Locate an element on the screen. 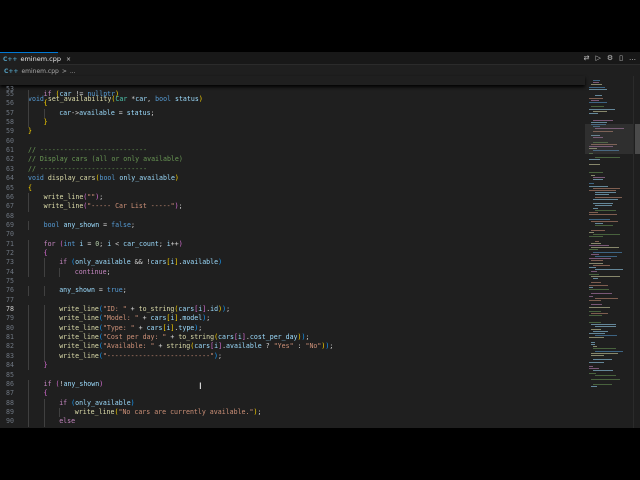 The width and height of the screenshot is (640, 480). mouse-cursor-icon: I is located at coordinates (200, 387).